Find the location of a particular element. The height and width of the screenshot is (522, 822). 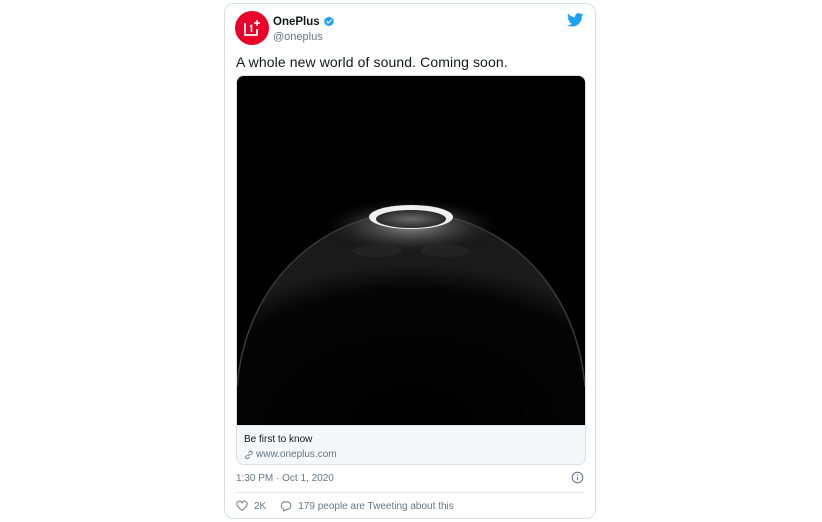

verified-badge-icon is located at coordinates (328, 21).